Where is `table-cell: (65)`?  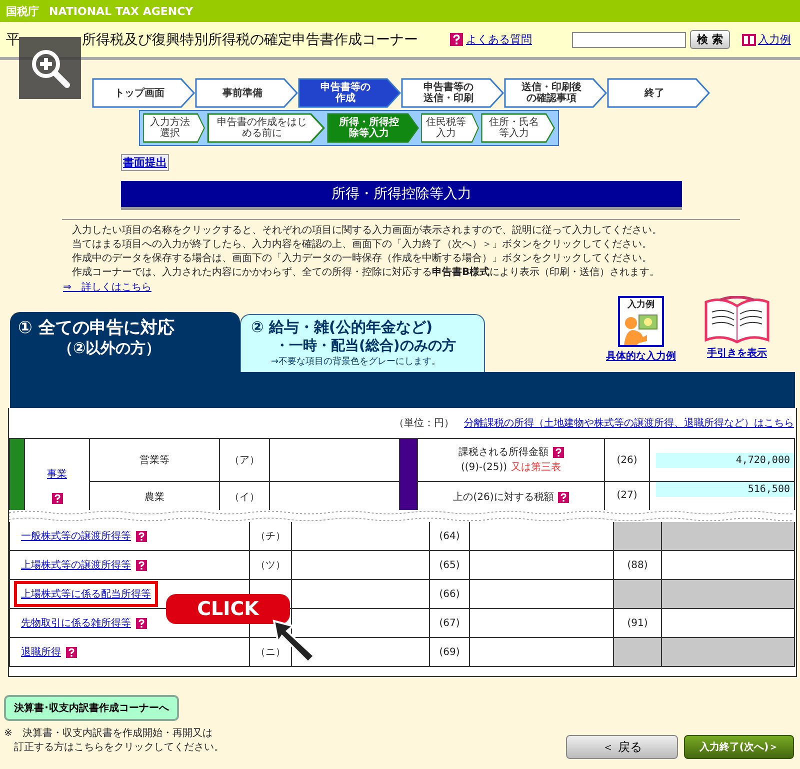 table-cell: (65) is located at coordinates (450, 565).